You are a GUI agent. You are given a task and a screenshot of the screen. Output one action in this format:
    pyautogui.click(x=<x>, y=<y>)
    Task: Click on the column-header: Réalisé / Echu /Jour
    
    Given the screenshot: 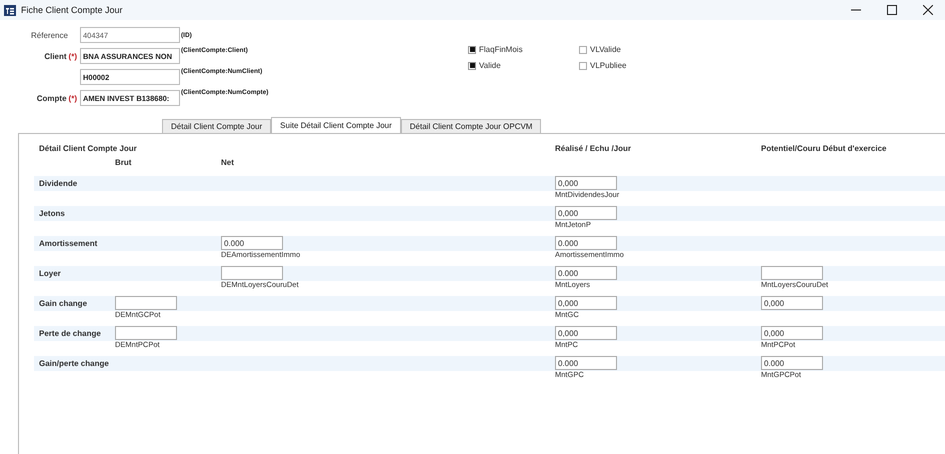 What is the action you would take?
    pyautogui.click(x=593, y=148)
    